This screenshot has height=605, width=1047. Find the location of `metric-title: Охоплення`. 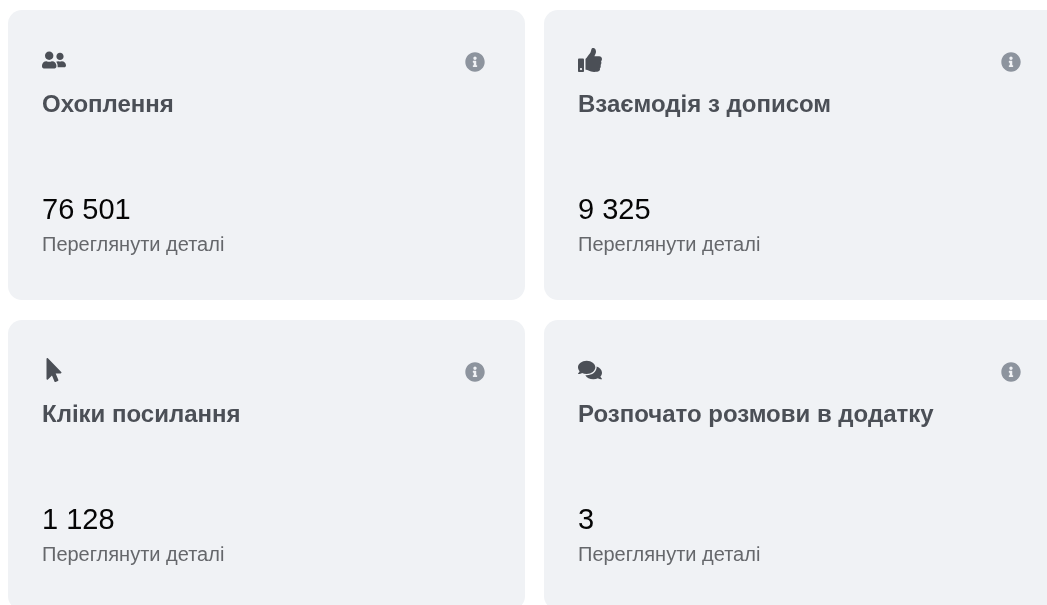

metric-title: Охоплення is located at coordinates (108, 104).